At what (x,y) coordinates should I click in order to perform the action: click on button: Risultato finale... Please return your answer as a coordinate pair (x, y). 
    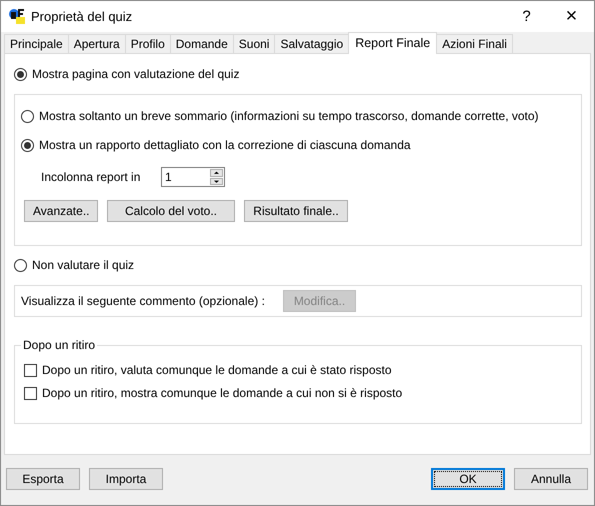
    Looking at the image, I should click on (296, 211).